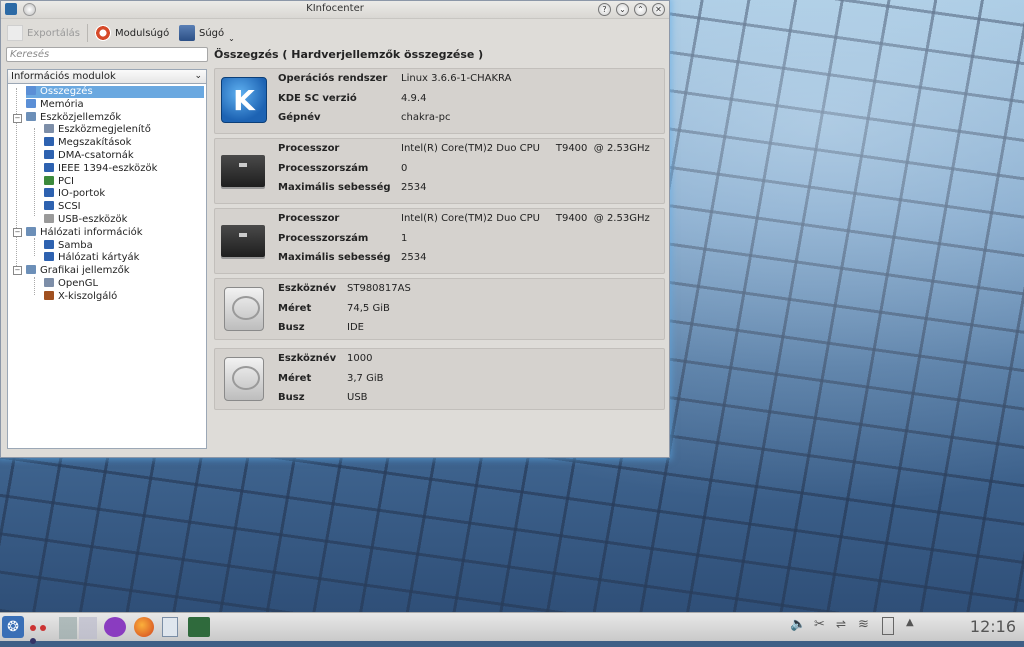 Image resolution: width=1024 pixels, height=647 pixels. Describe the element at coordinates (244, 310) in the screenshot. I see `hard-disk-icon` at that location.